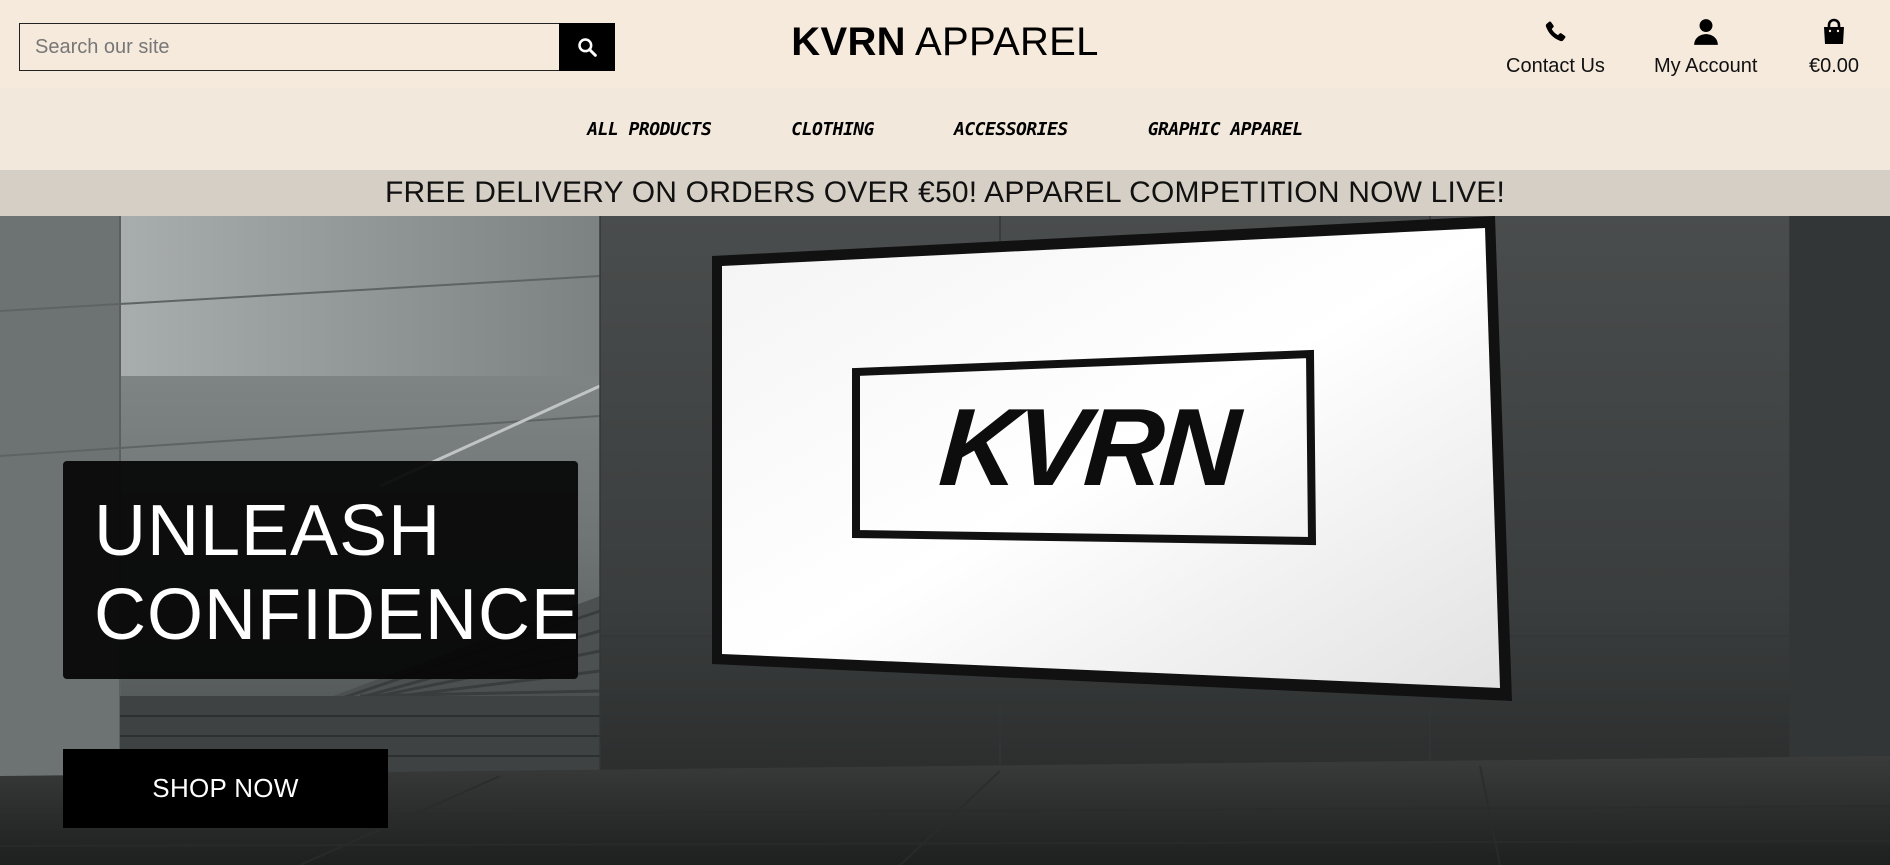 The width and height of the screenshot is (1890, 865). Describe the element at coordinates (1555, 66) in the screenshot. I see `contact-label: Contact Us` at that location.